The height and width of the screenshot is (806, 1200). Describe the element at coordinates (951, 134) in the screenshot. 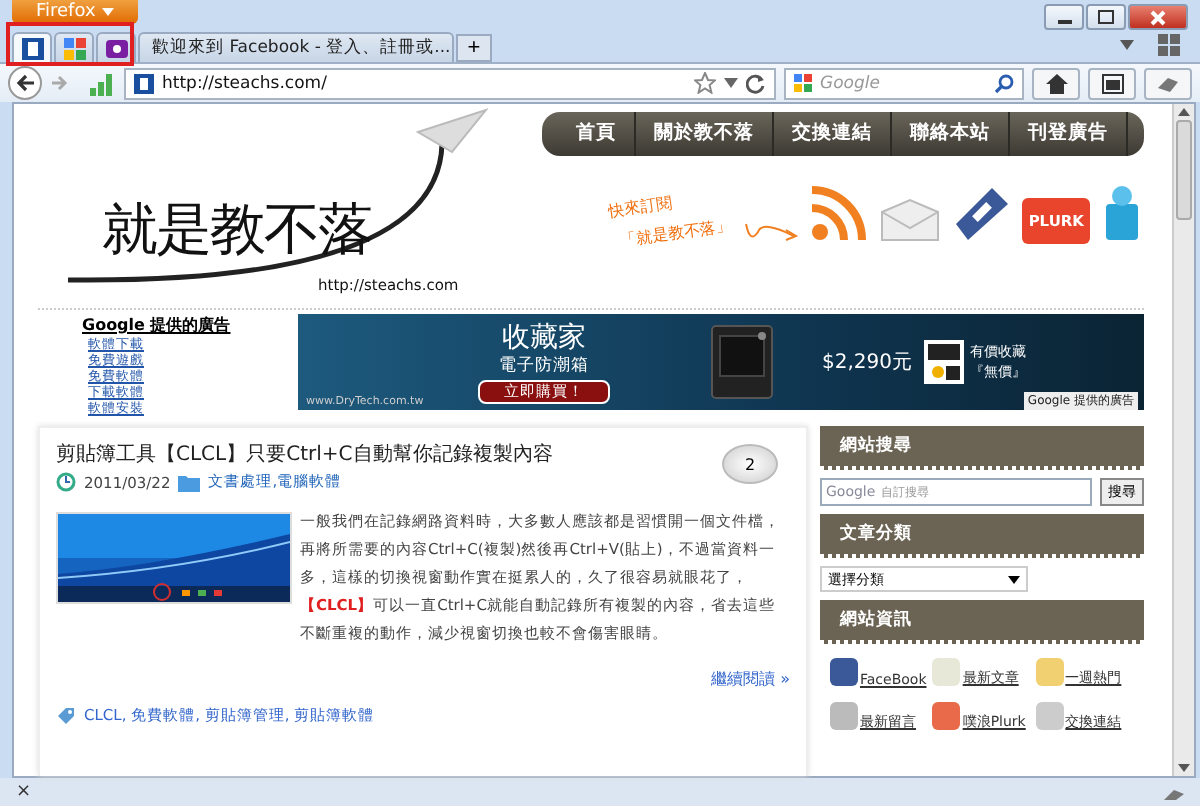

I see `nav-link: 聯絡本站` at that location.